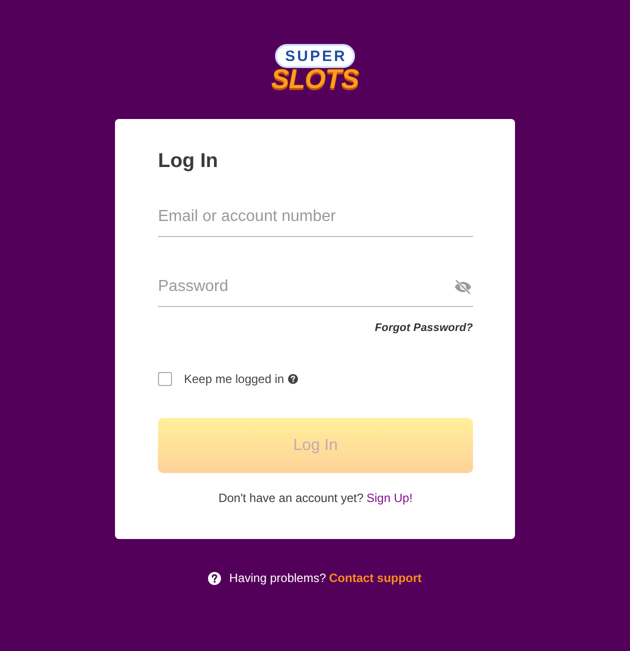 The height and width of the screenshot is (651, 630). Describe the element at coordinates (315, 79) in the screenshot. I see `logo-text: SLOTS` at that location.